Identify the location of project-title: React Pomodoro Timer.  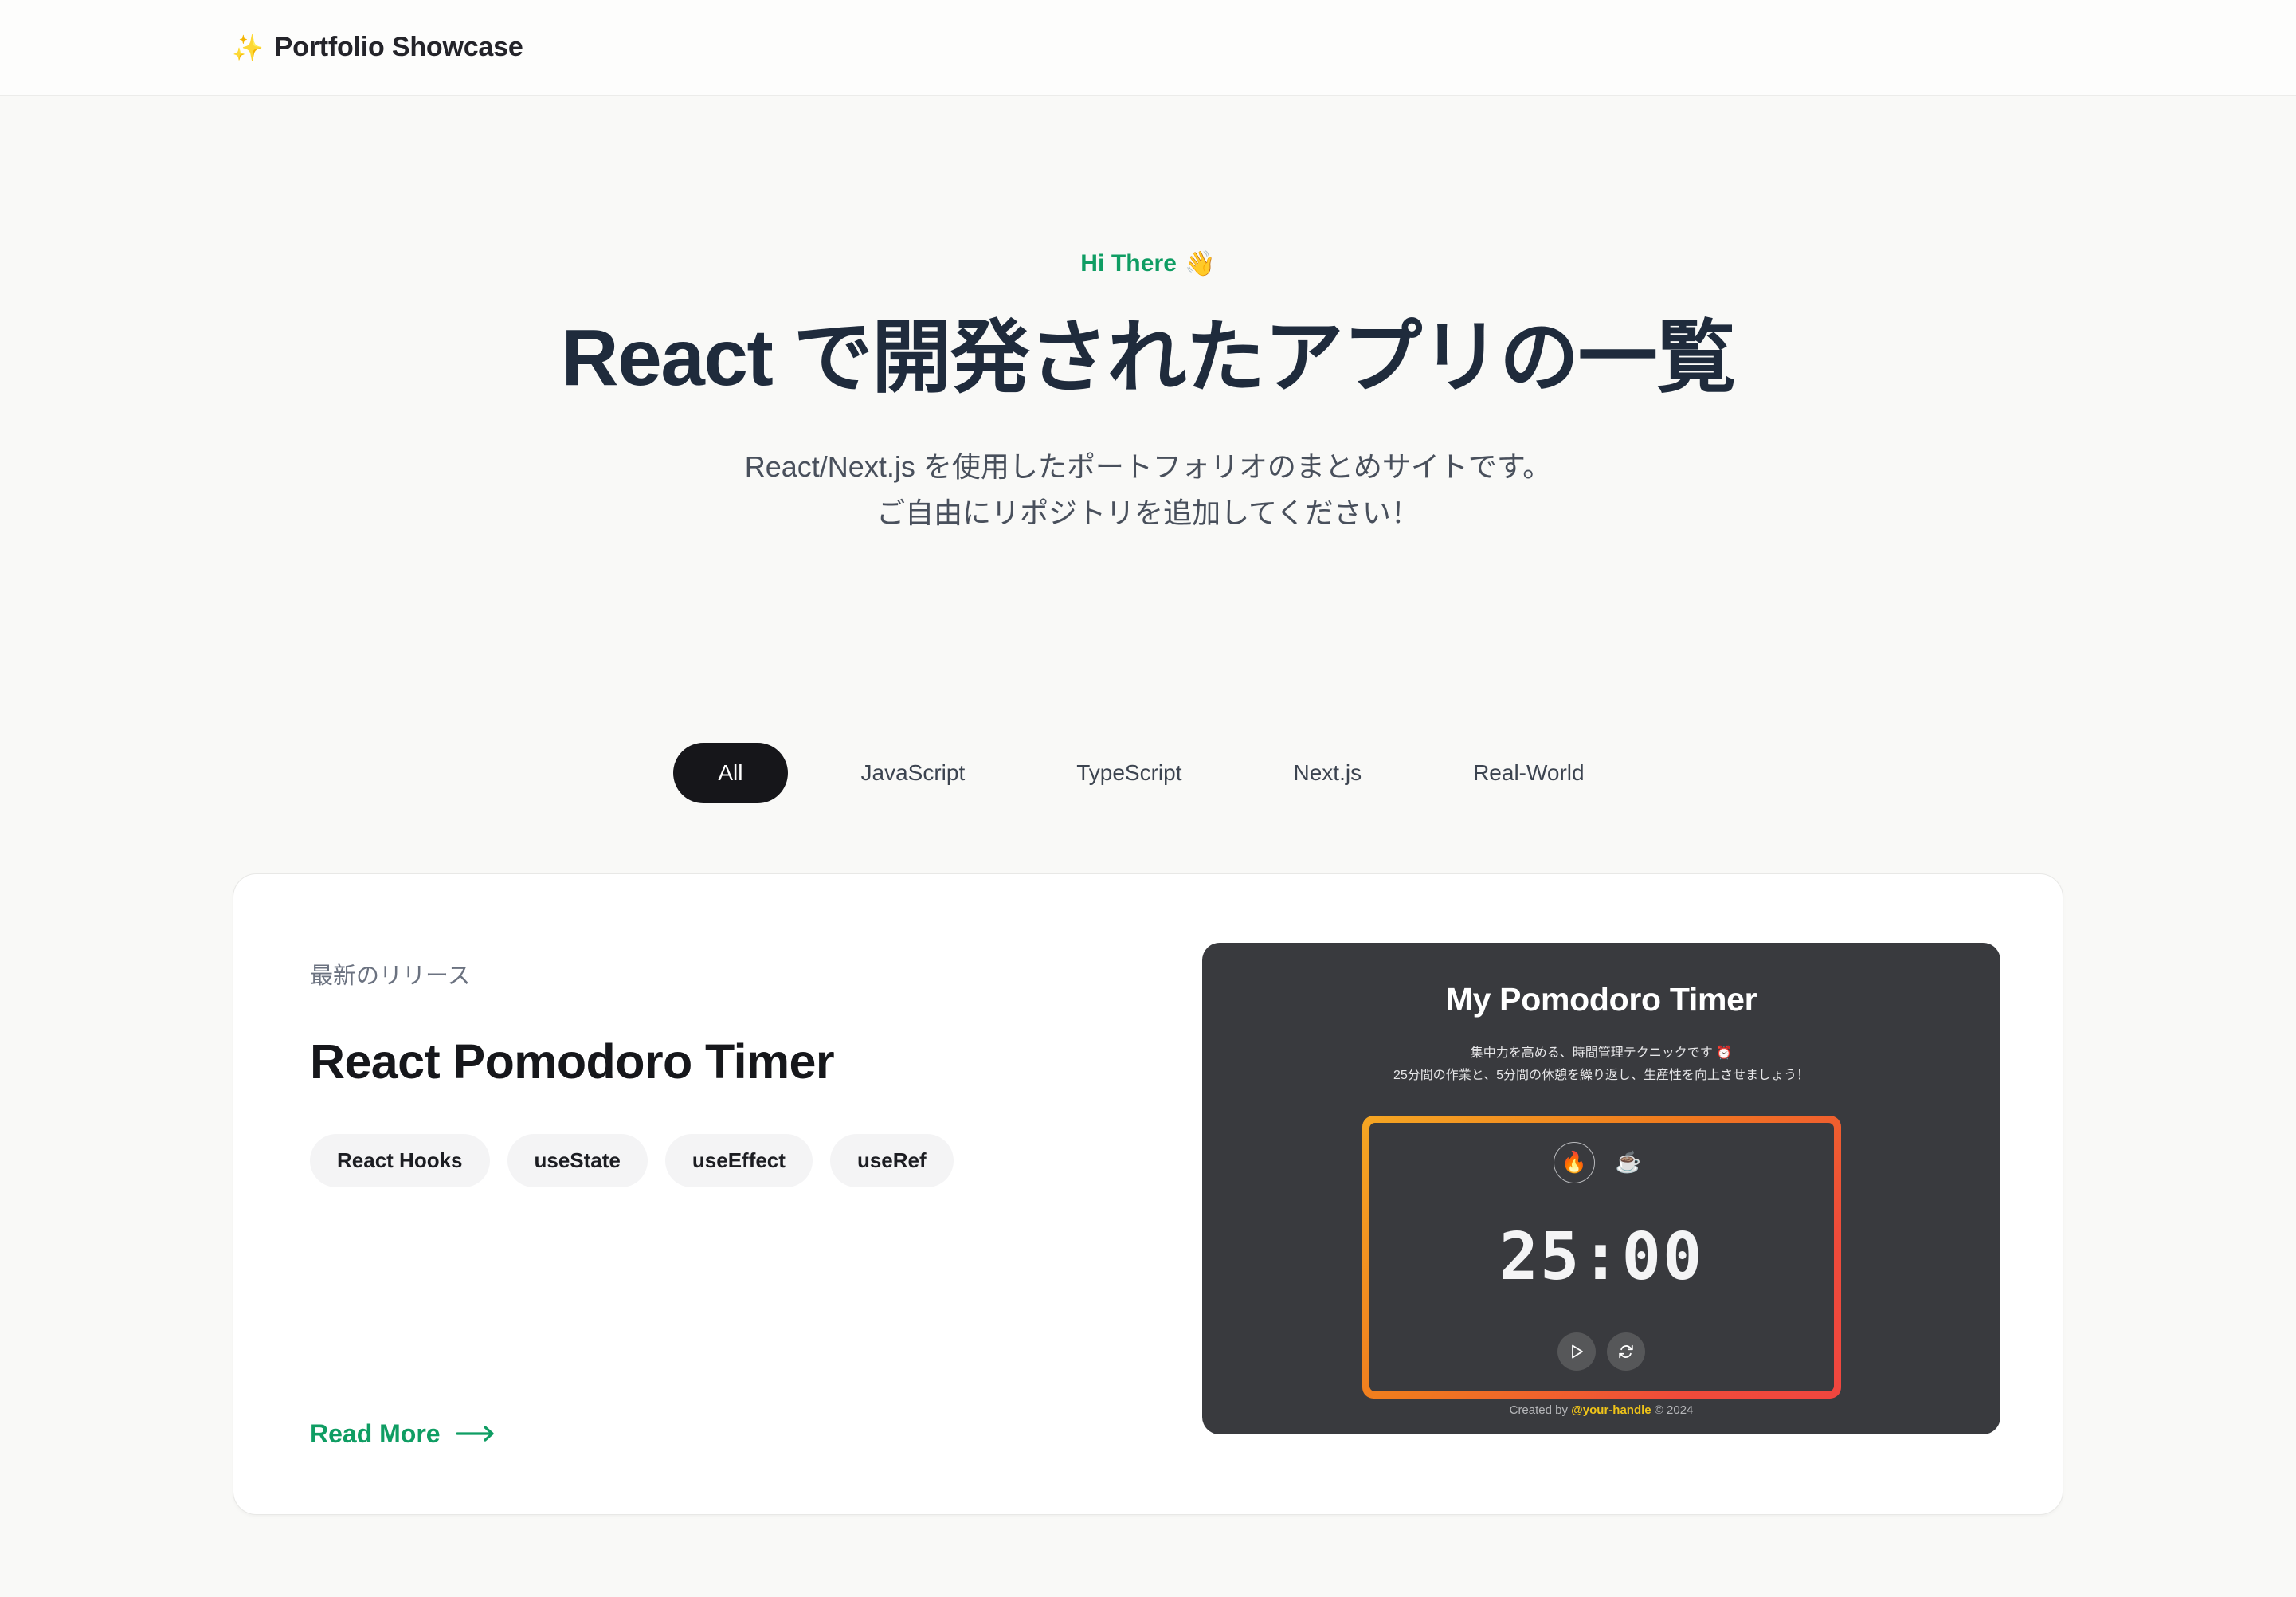
(573, 1061).